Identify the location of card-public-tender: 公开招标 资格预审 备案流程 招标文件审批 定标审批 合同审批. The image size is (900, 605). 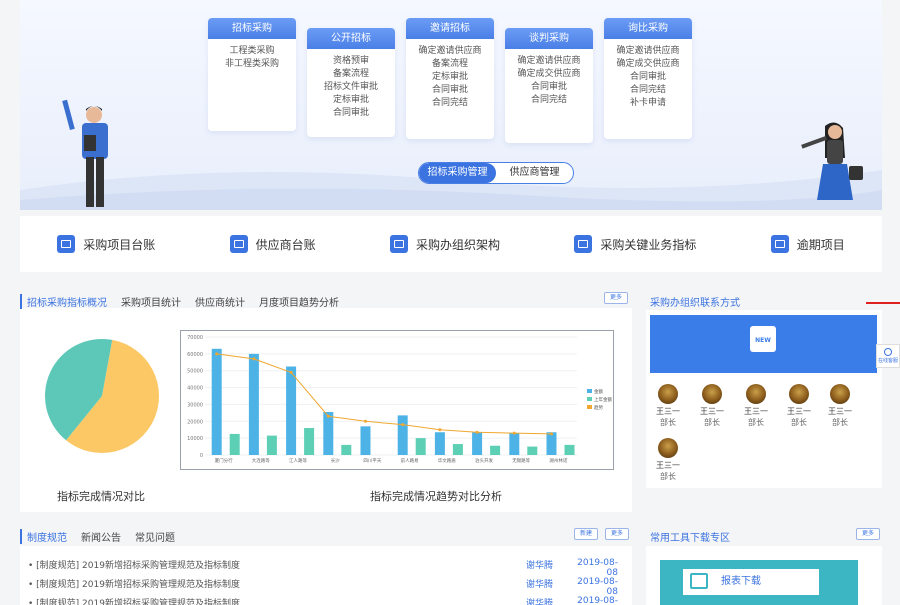
(351, 82).